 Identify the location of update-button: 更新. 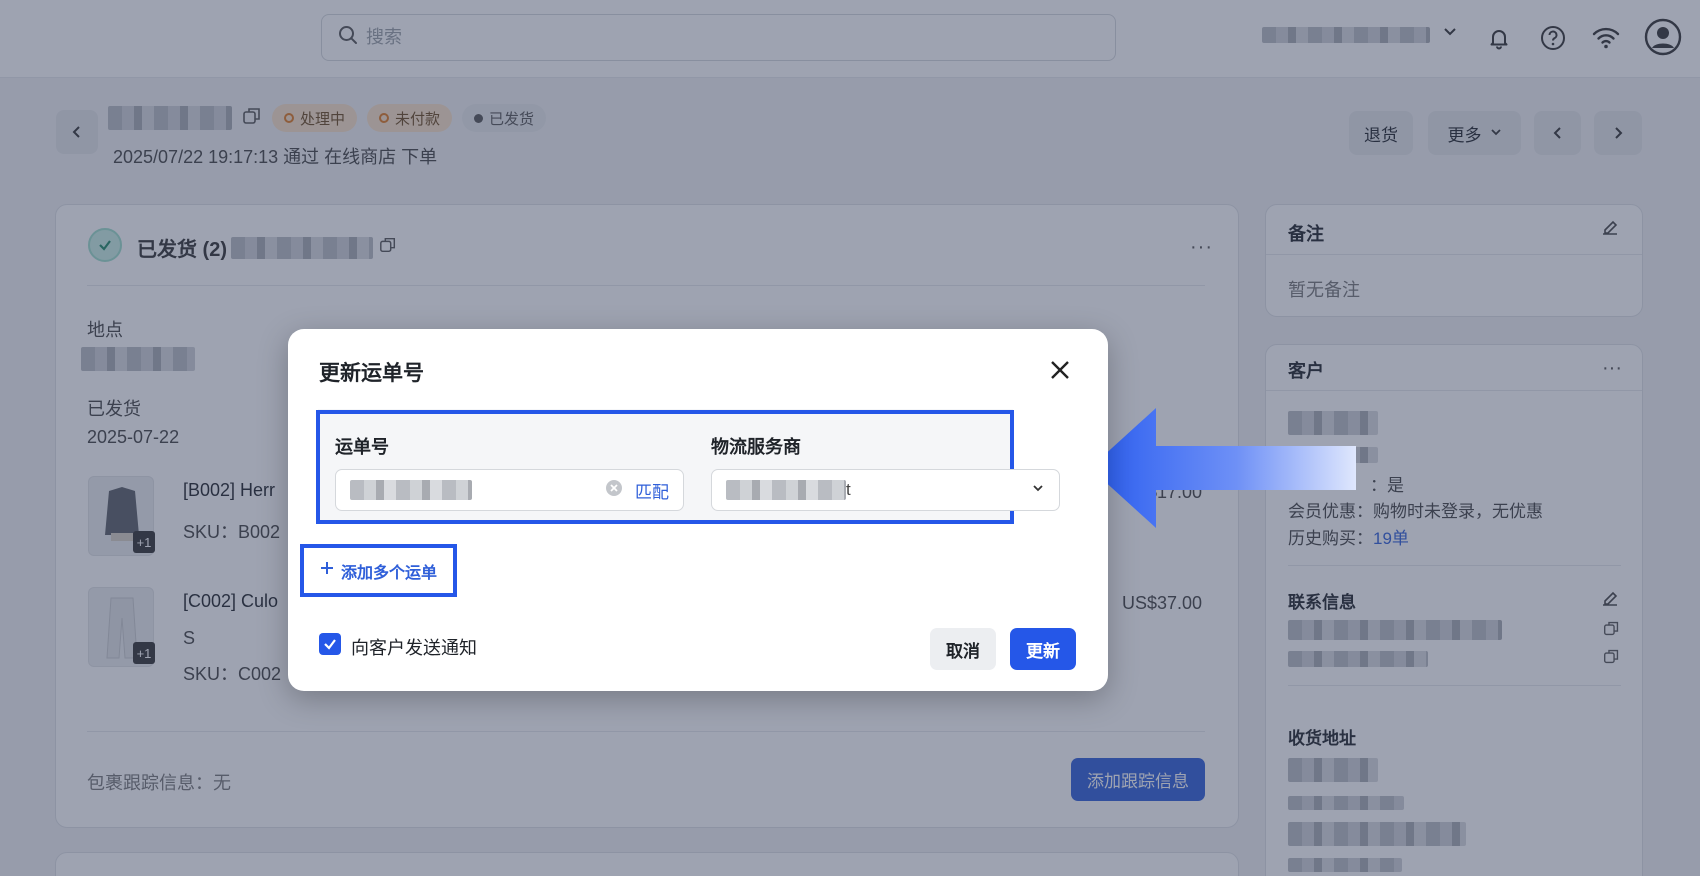
(1043, 649).